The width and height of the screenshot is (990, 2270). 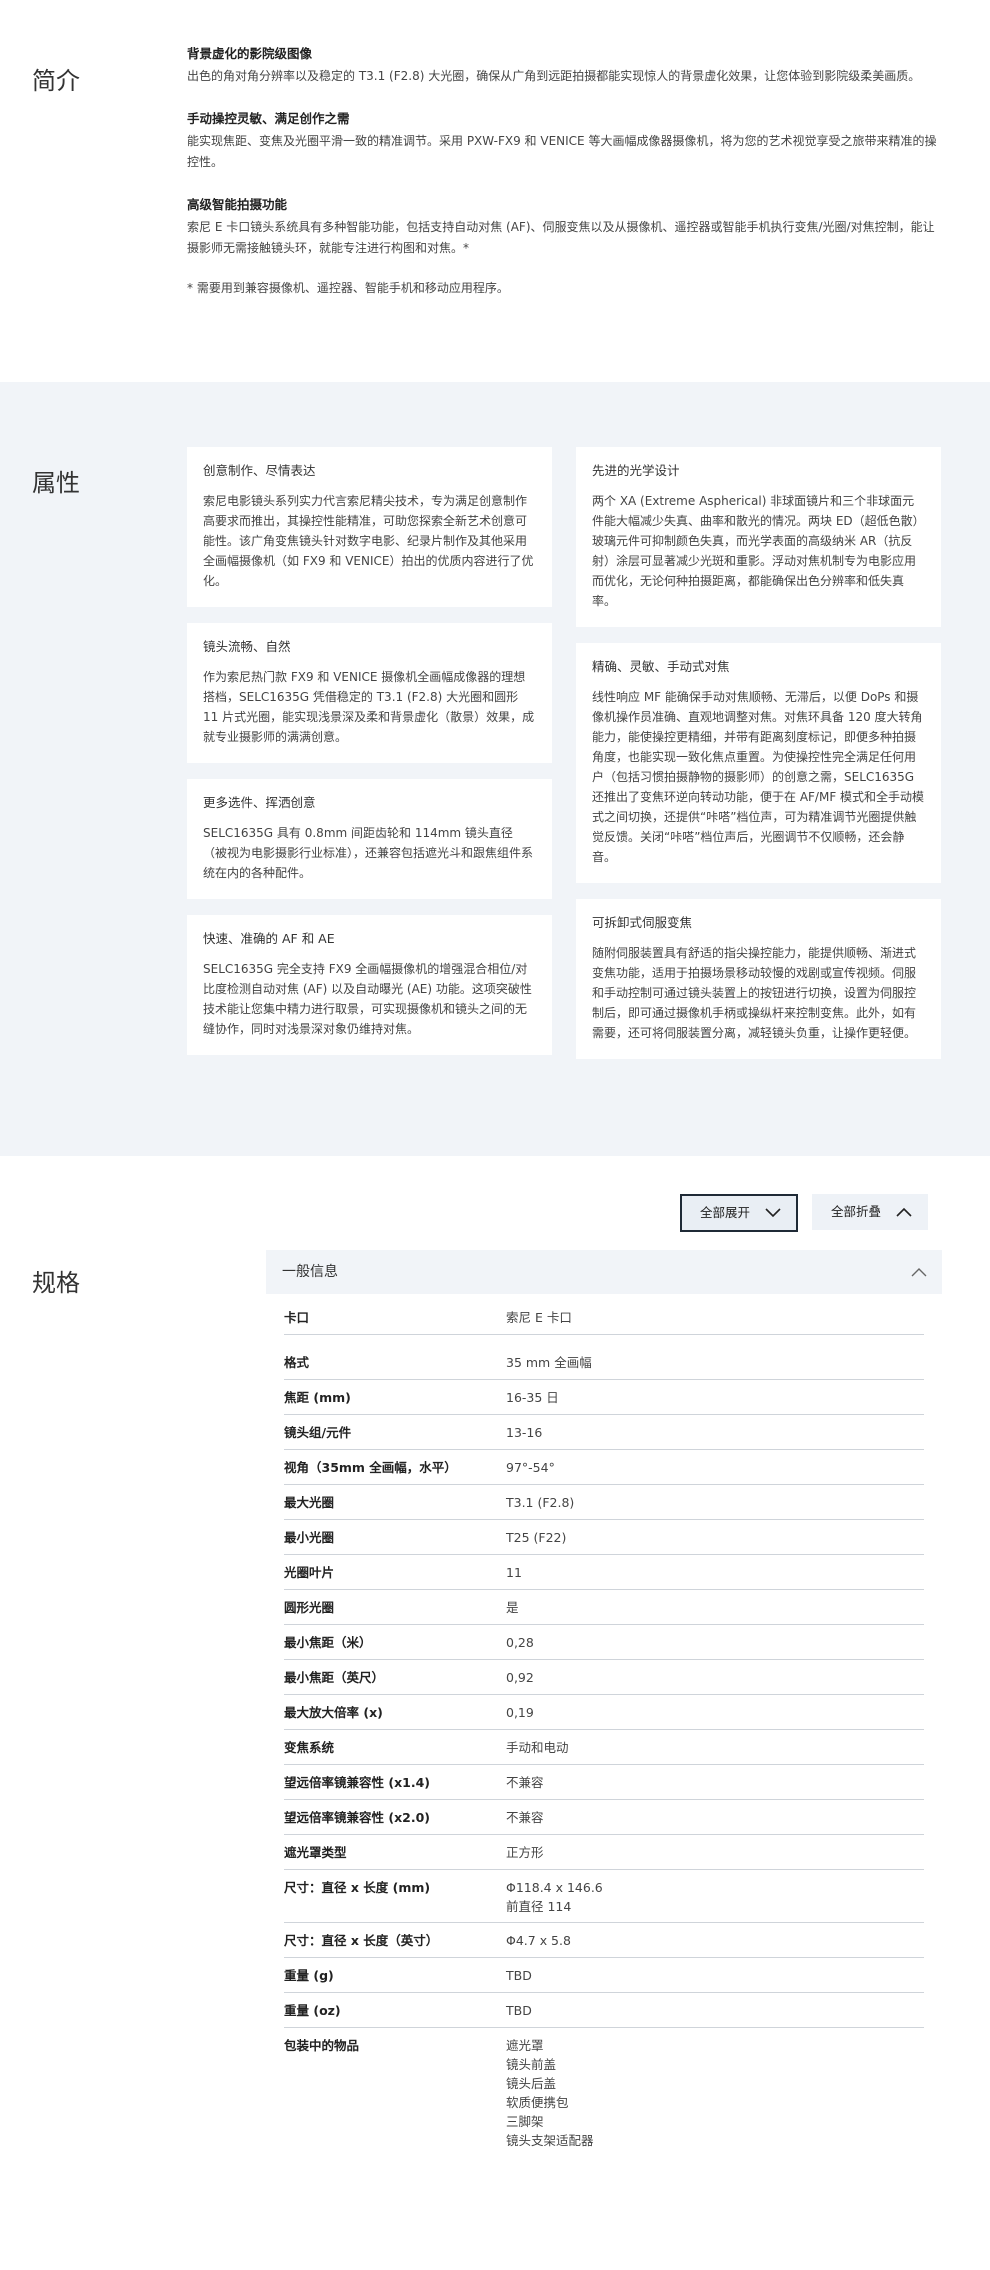 What do you see at coordinates (715, 1897) in the screenshot?
I see `spec-value: Φ118.4 x 146.6 前直径 114` at bounding box center [715, 1897].